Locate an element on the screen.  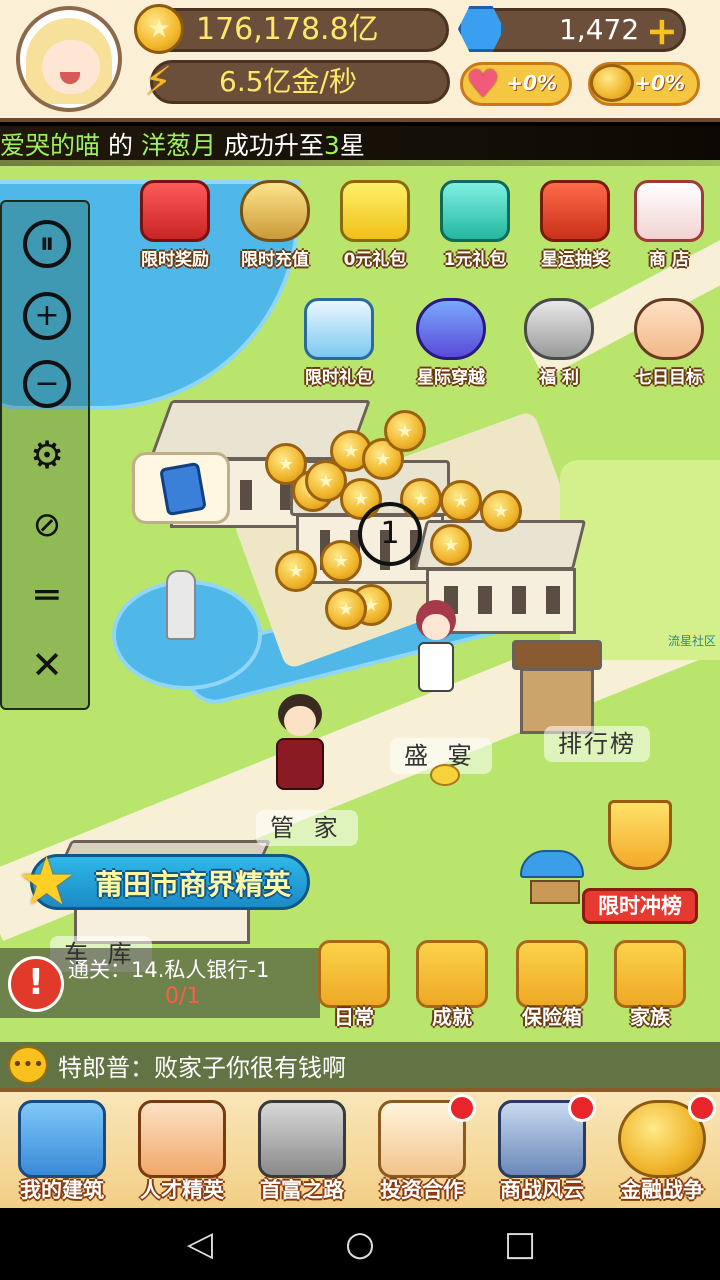
chat-message: 特郎普：败家子你很有钱啊 is located at coordinates (202, 1068).